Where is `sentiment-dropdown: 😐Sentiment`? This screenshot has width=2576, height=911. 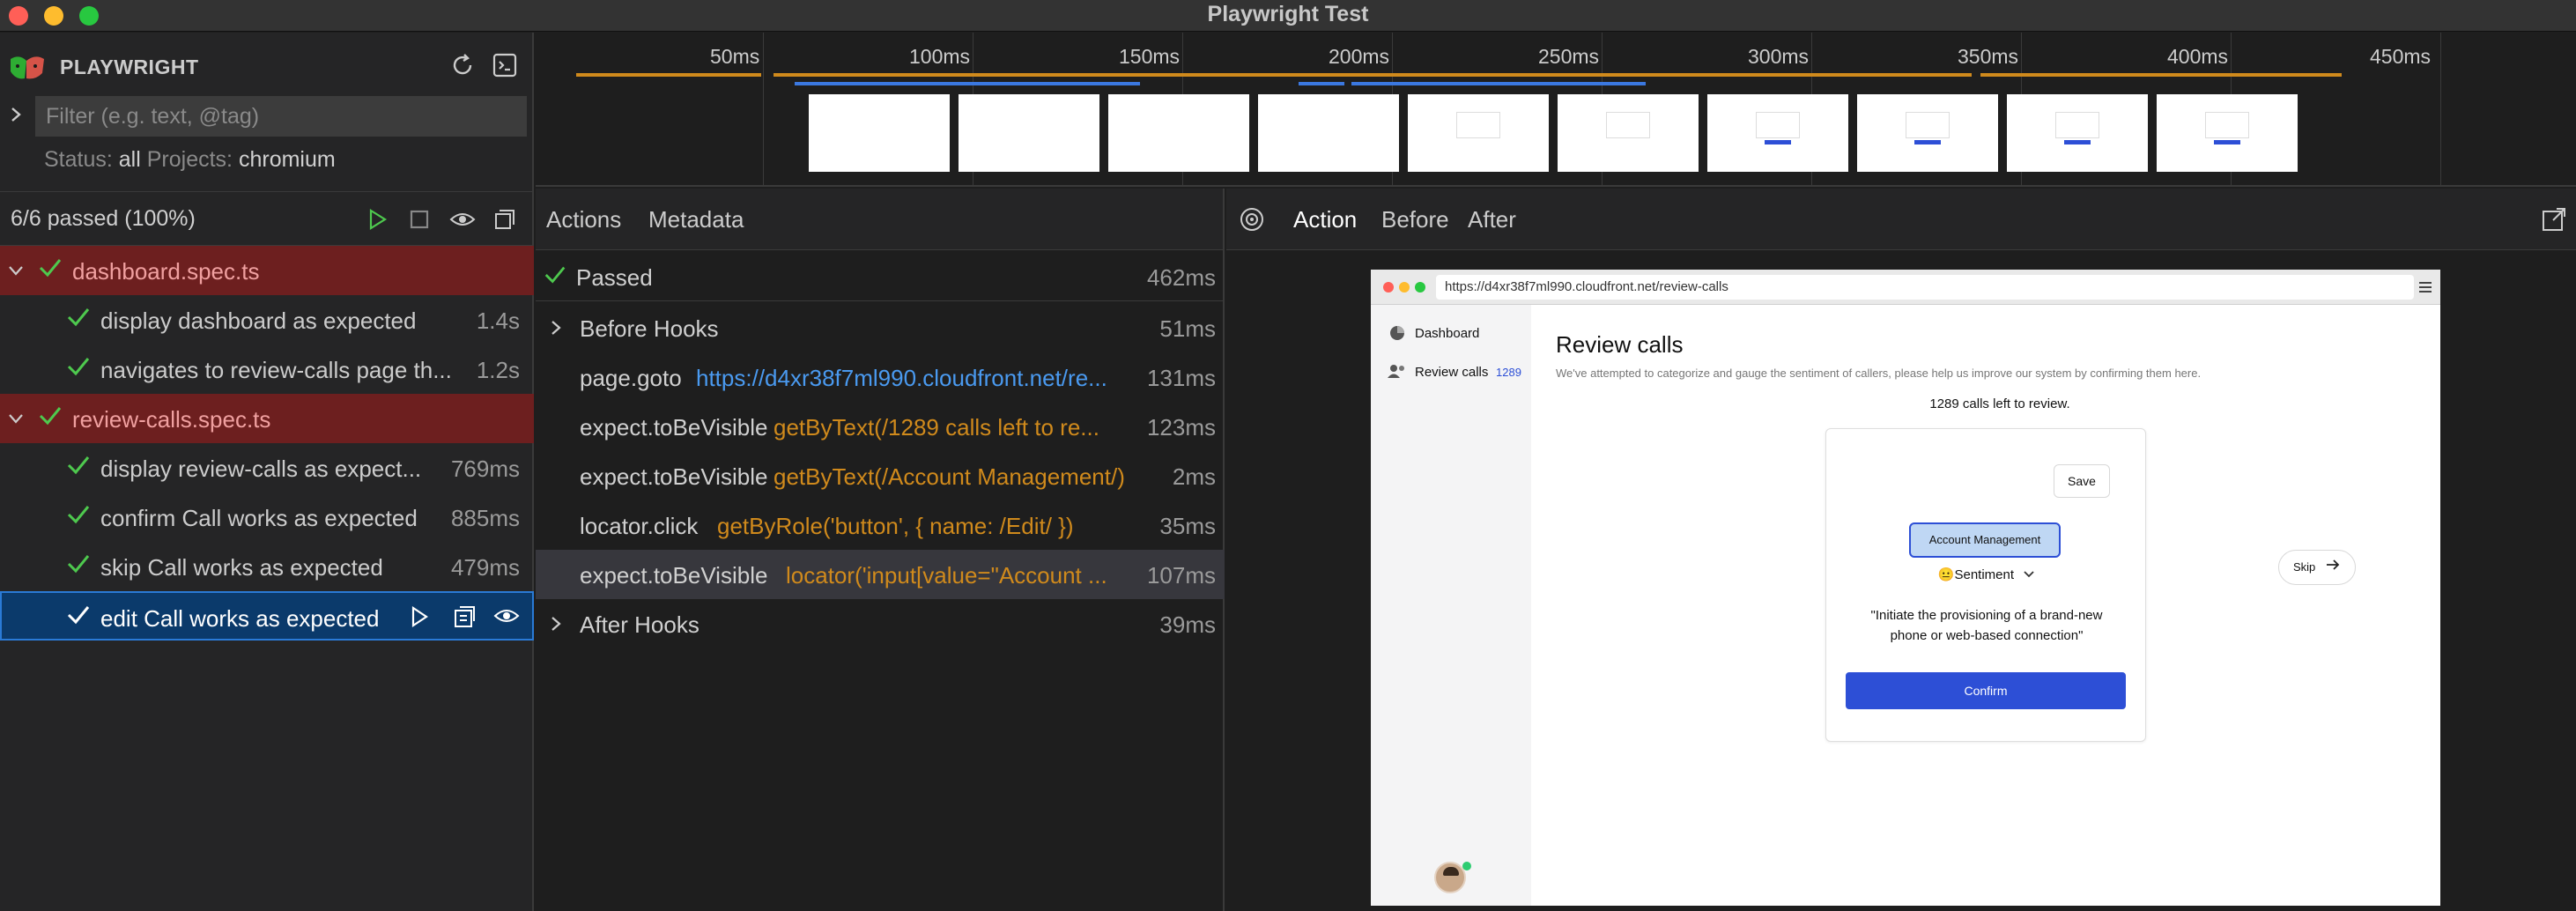
sentiment-dropdown: 😐Sentiment is located at coordinates (1987, 574).